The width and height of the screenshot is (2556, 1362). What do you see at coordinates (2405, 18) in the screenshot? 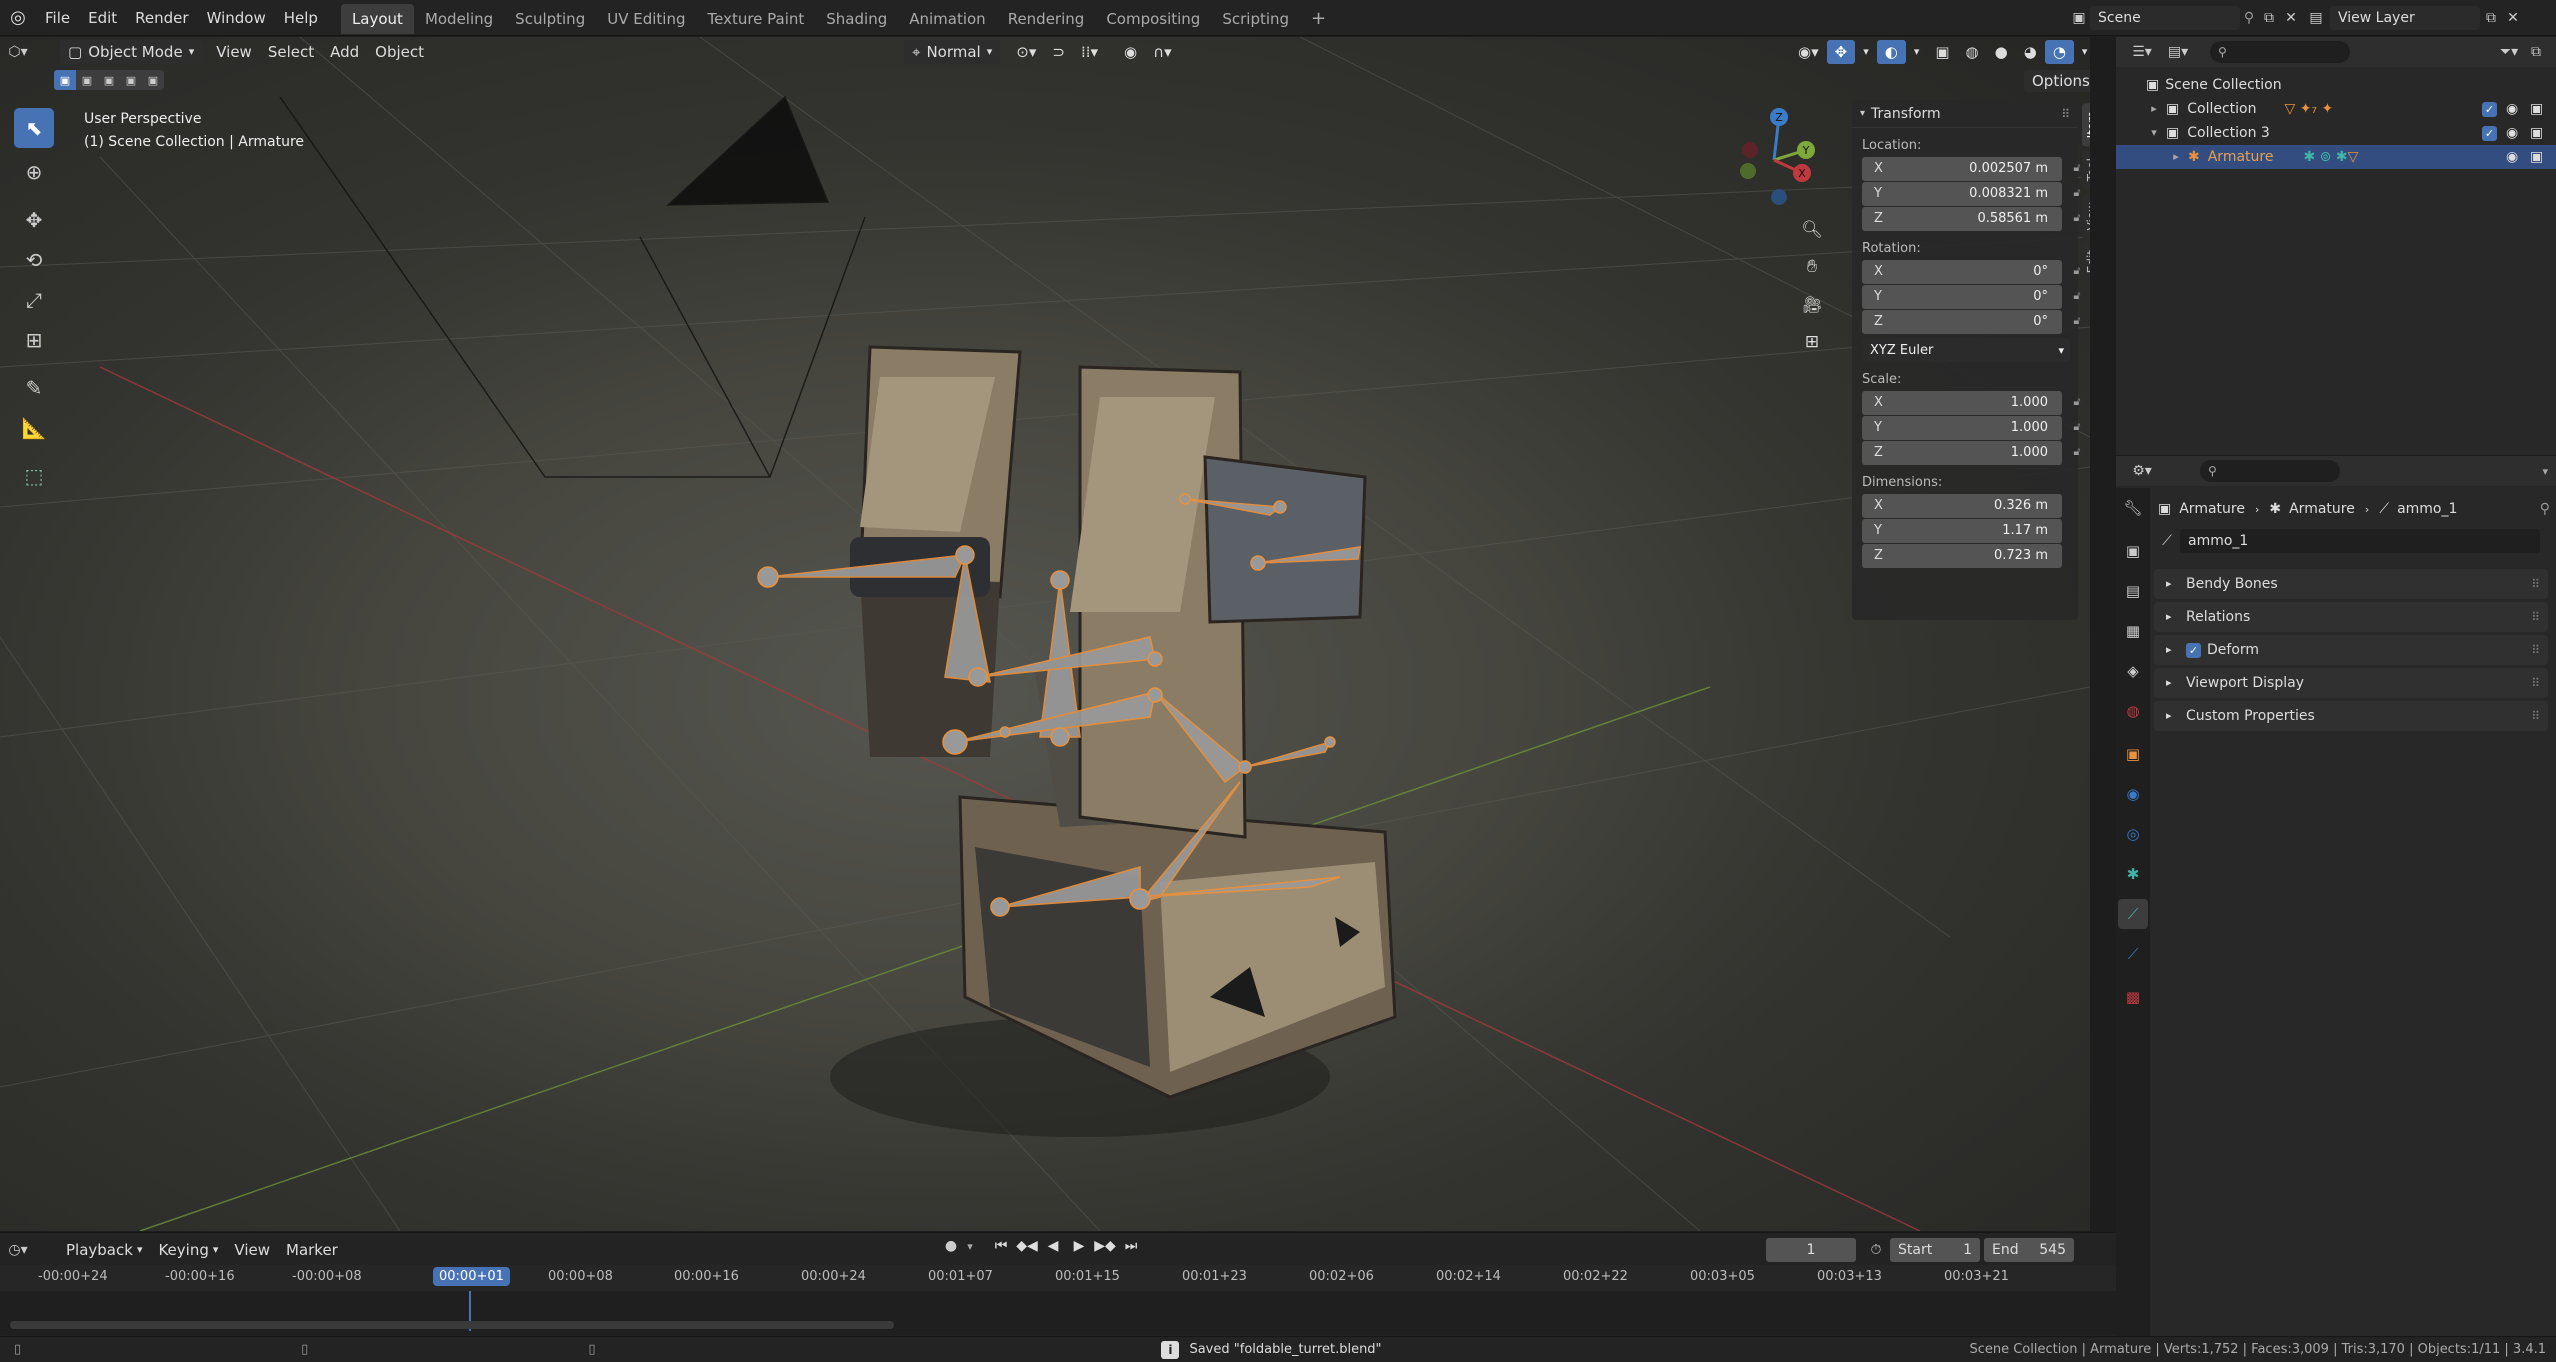
I see `view-layer-field: View Layer` at bounding box center [2405, 18].